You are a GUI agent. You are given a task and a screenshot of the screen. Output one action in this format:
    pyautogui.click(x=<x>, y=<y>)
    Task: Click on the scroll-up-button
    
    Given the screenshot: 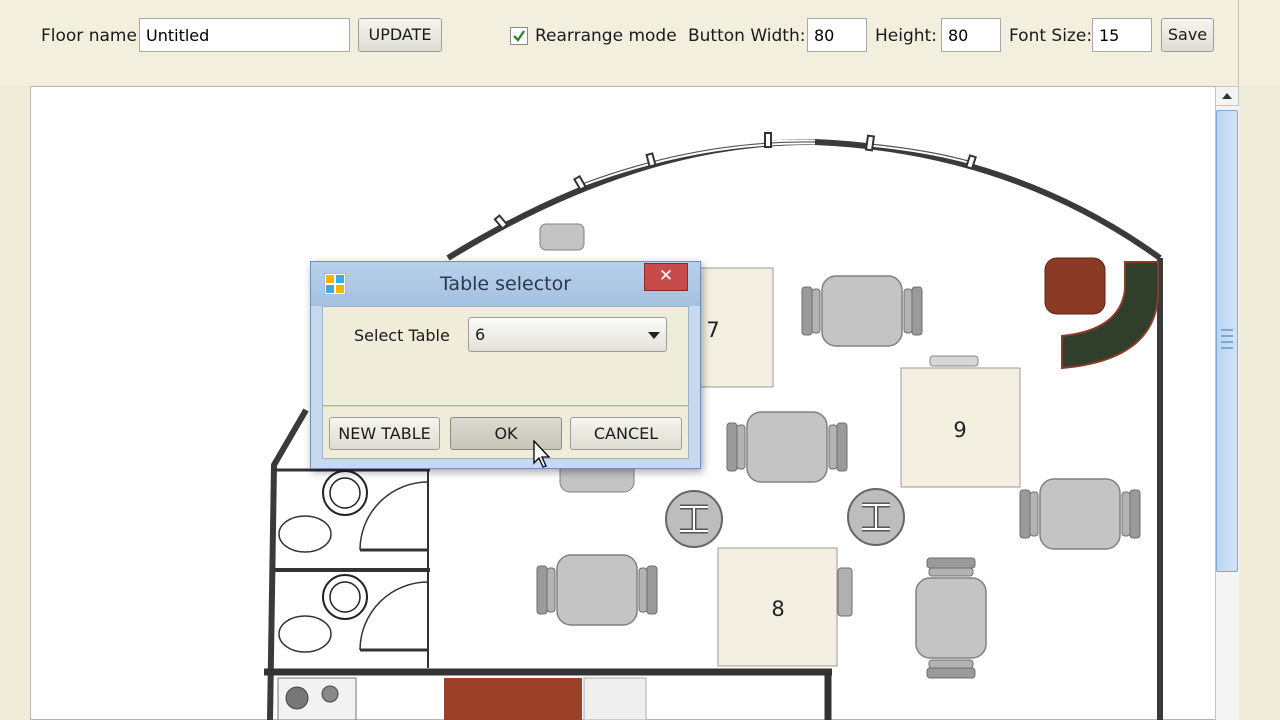 What is the action you would take?
    pyautogui.click(x=1227, y=96)
    